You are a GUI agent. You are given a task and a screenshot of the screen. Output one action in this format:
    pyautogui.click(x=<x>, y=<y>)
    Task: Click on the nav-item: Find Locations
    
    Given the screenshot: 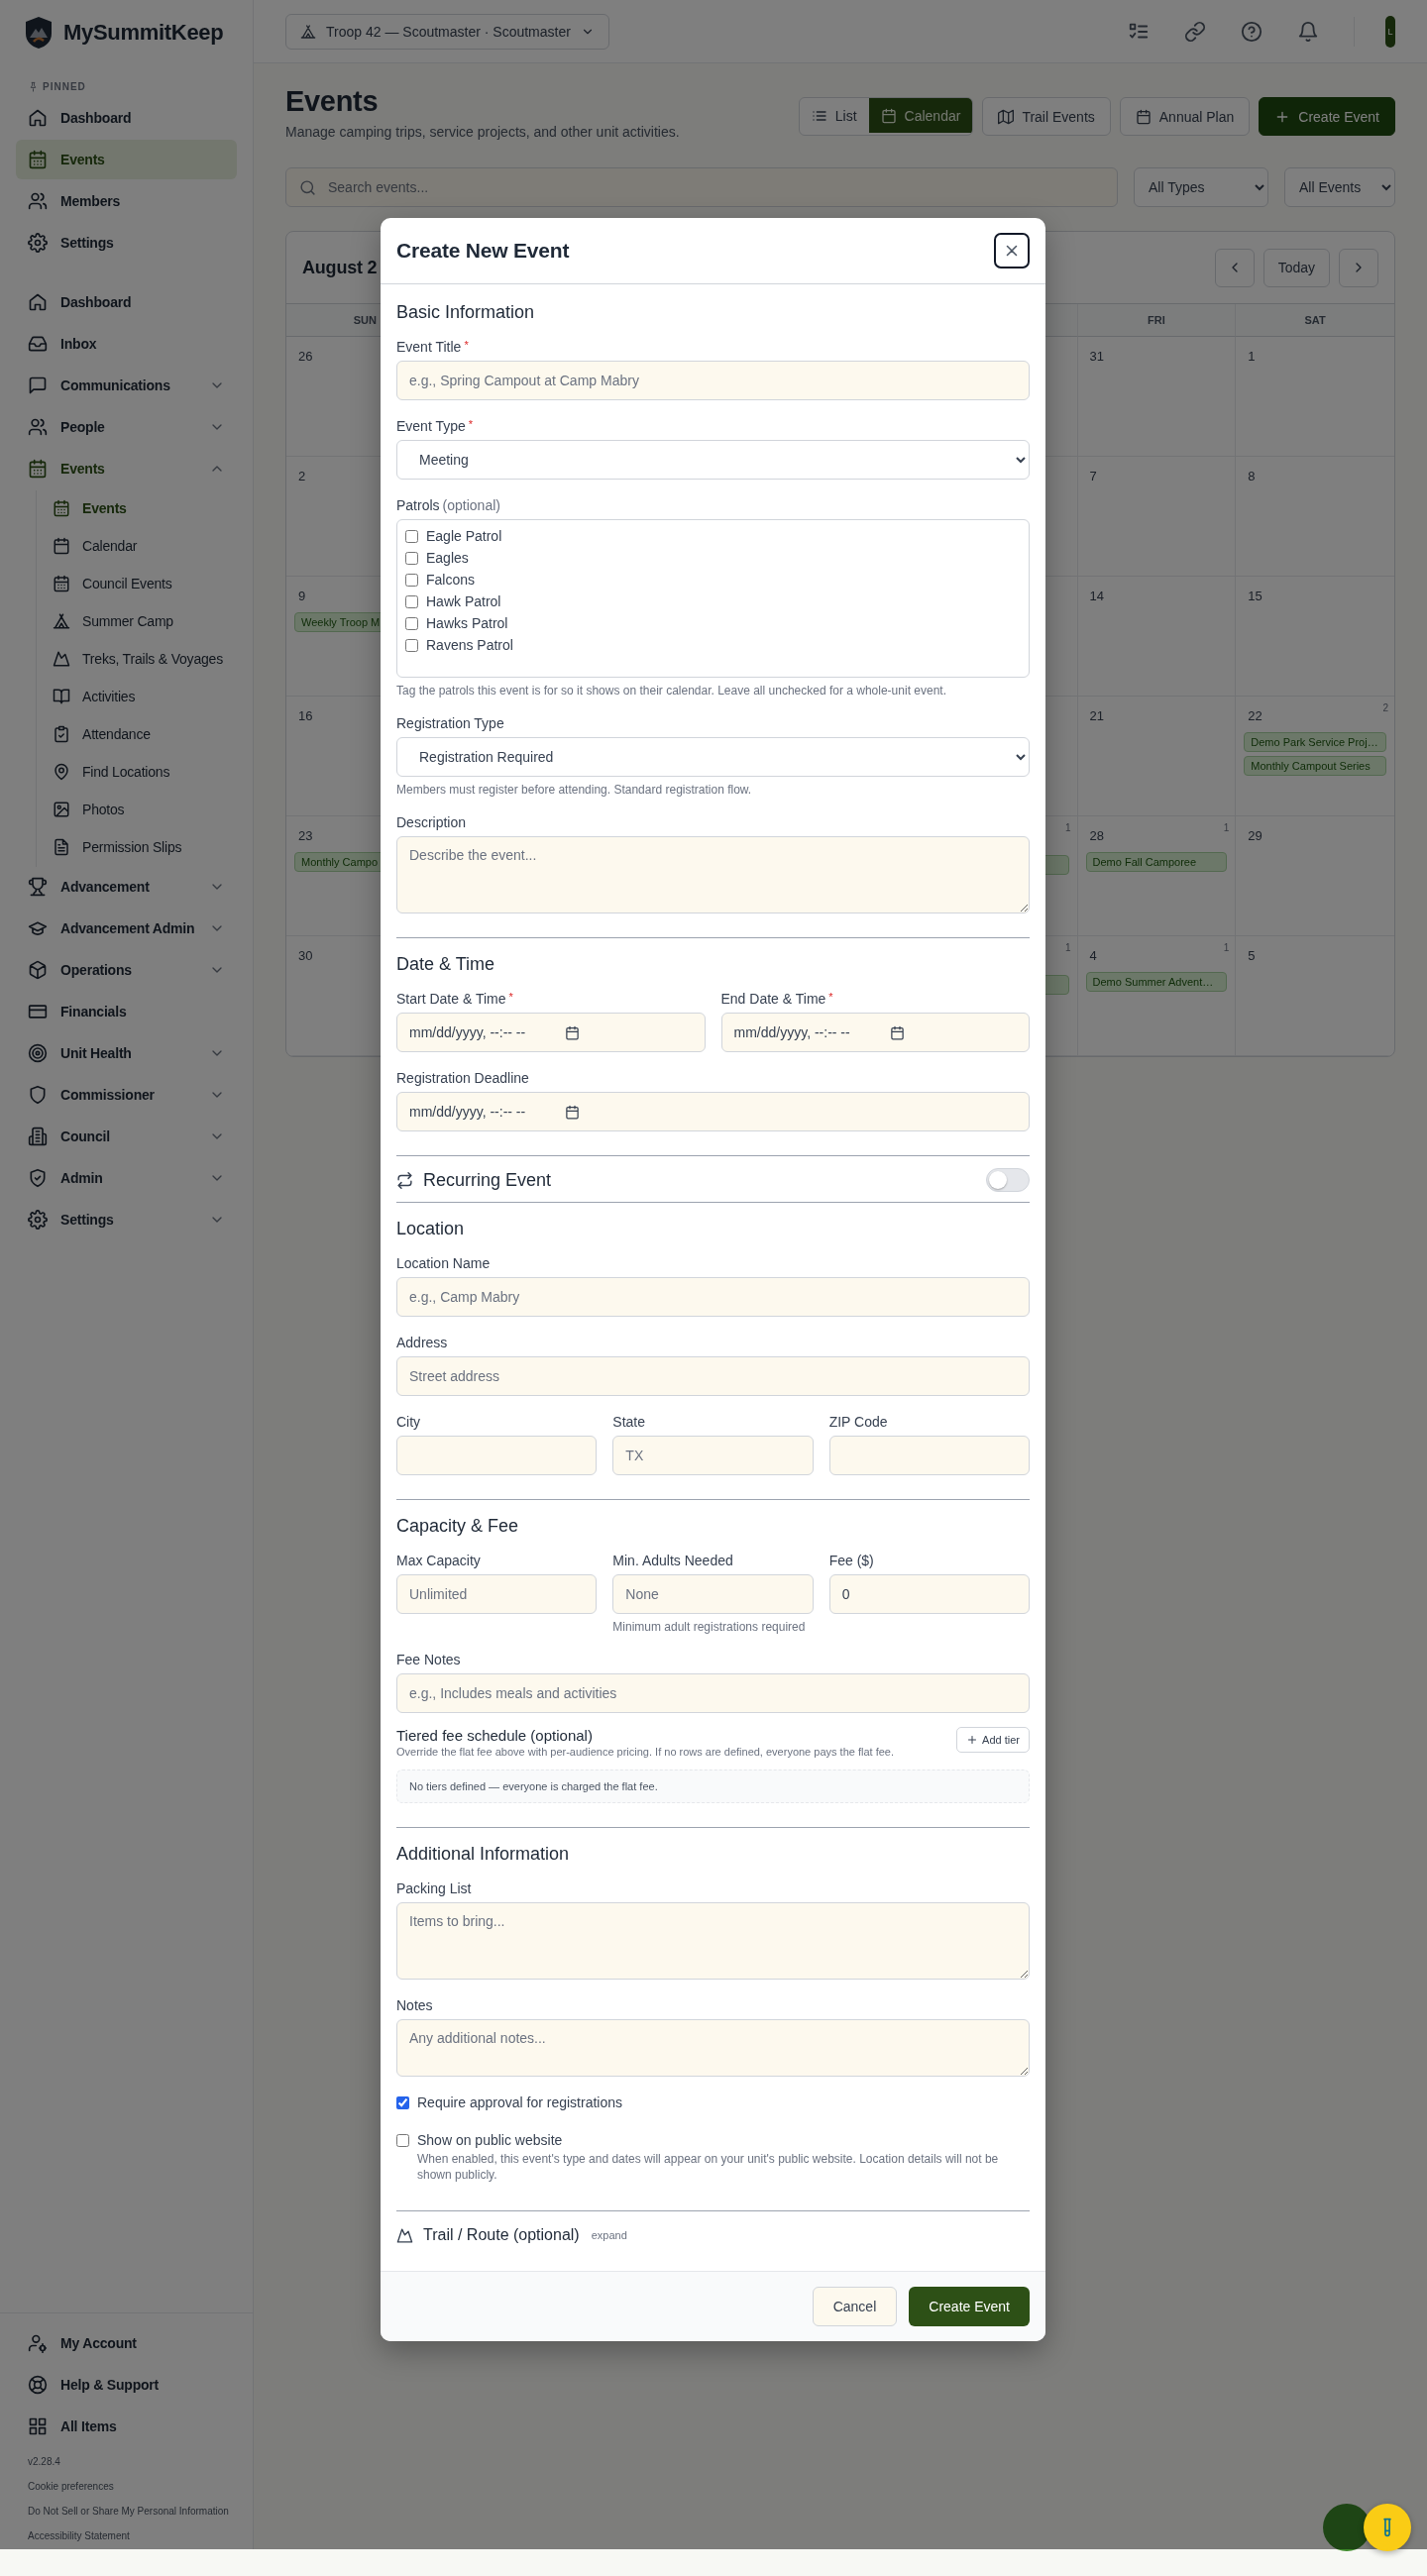 What is the action you would take?
    pyautogui.click(x=141, y=772)
    